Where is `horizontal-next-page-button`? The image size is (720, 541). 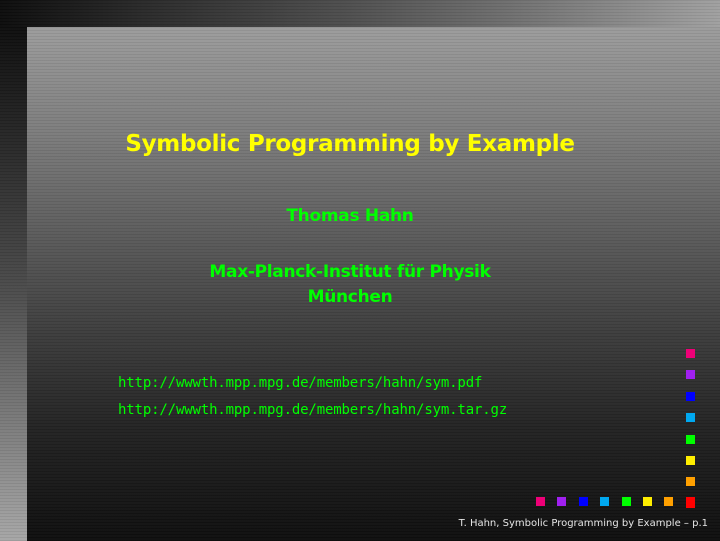
horizontal-next-page-button is located at coordinates (669, 501).